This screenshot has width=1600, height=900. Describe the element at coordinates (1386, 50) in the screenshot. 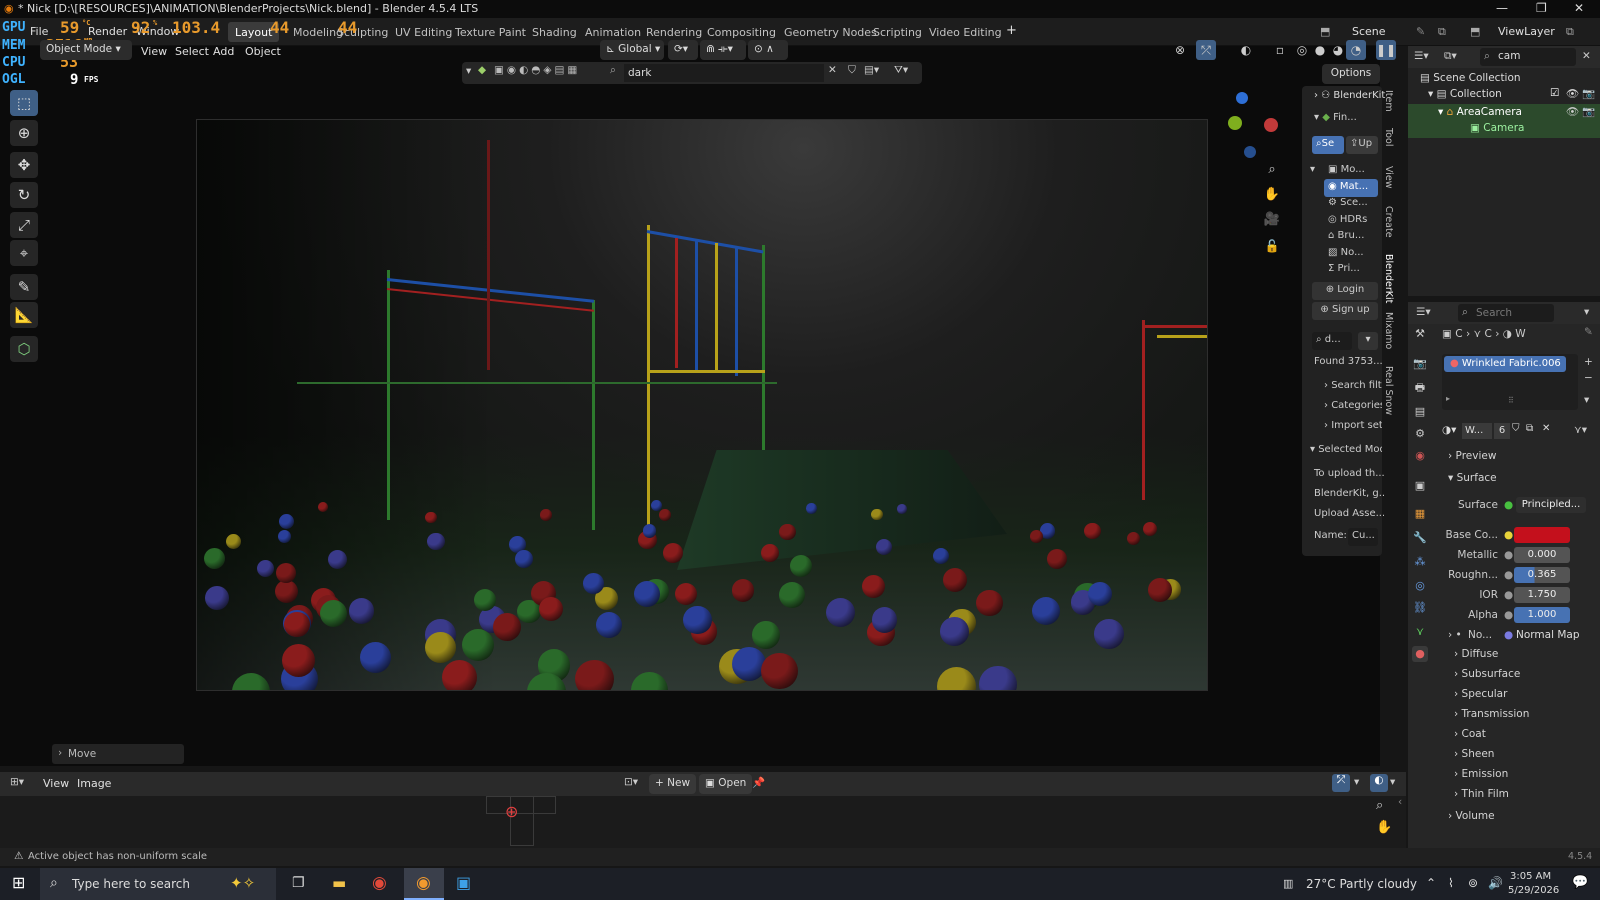

I see `pause-render-icon: ❚❚` at that location.